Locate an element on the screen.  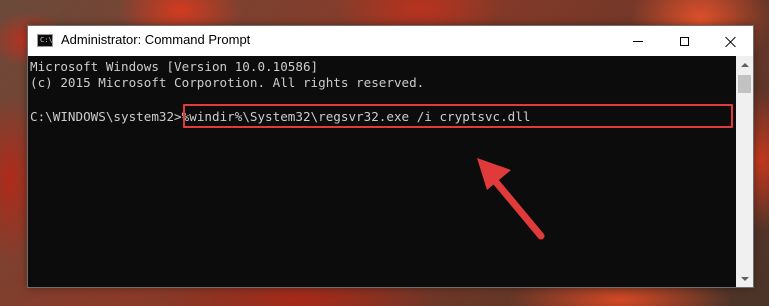
cmd-icon: C:\ is located at coordinates (45, 40).